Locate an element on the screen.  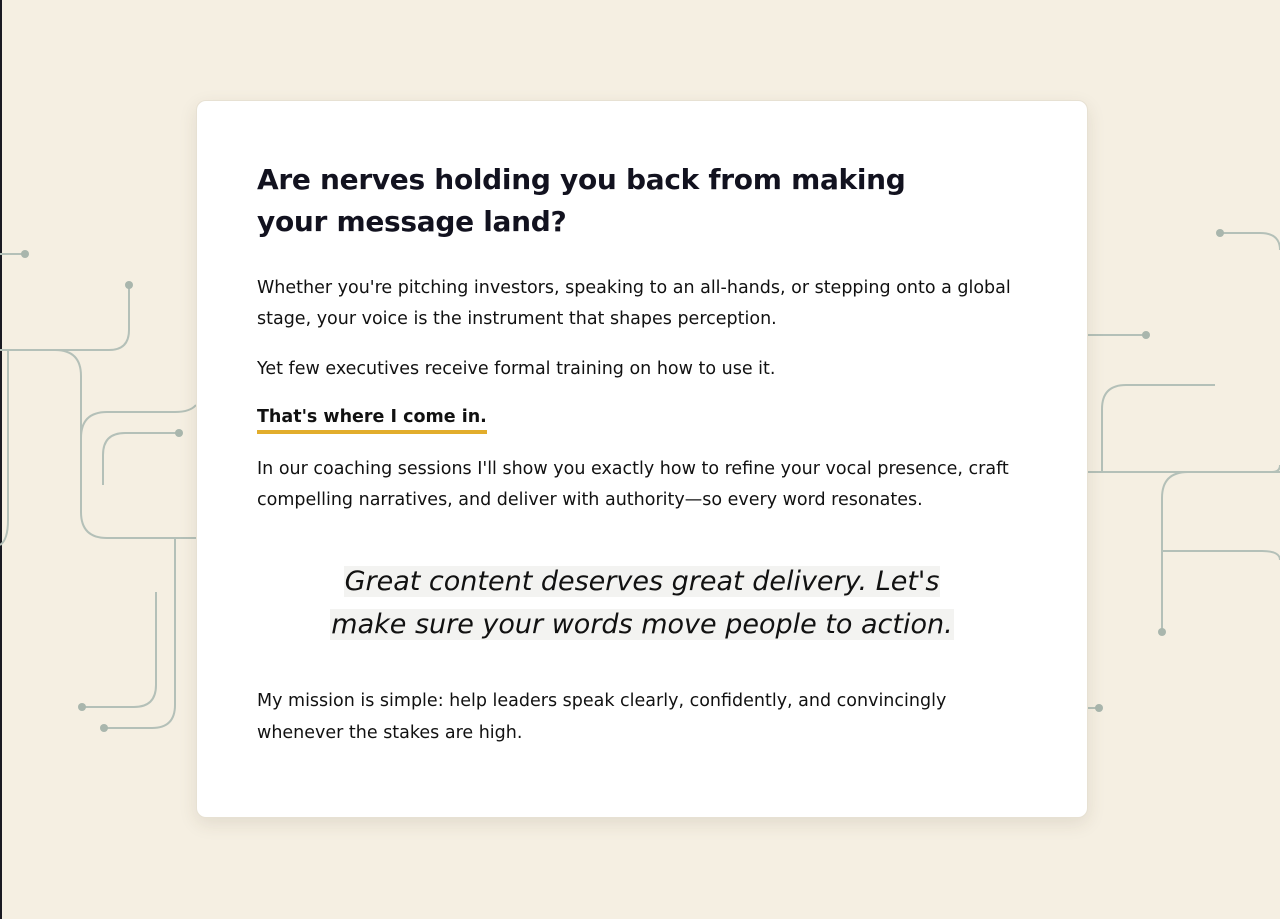
highlight-line: That's where I come in. is located at coordinates (642, 419).